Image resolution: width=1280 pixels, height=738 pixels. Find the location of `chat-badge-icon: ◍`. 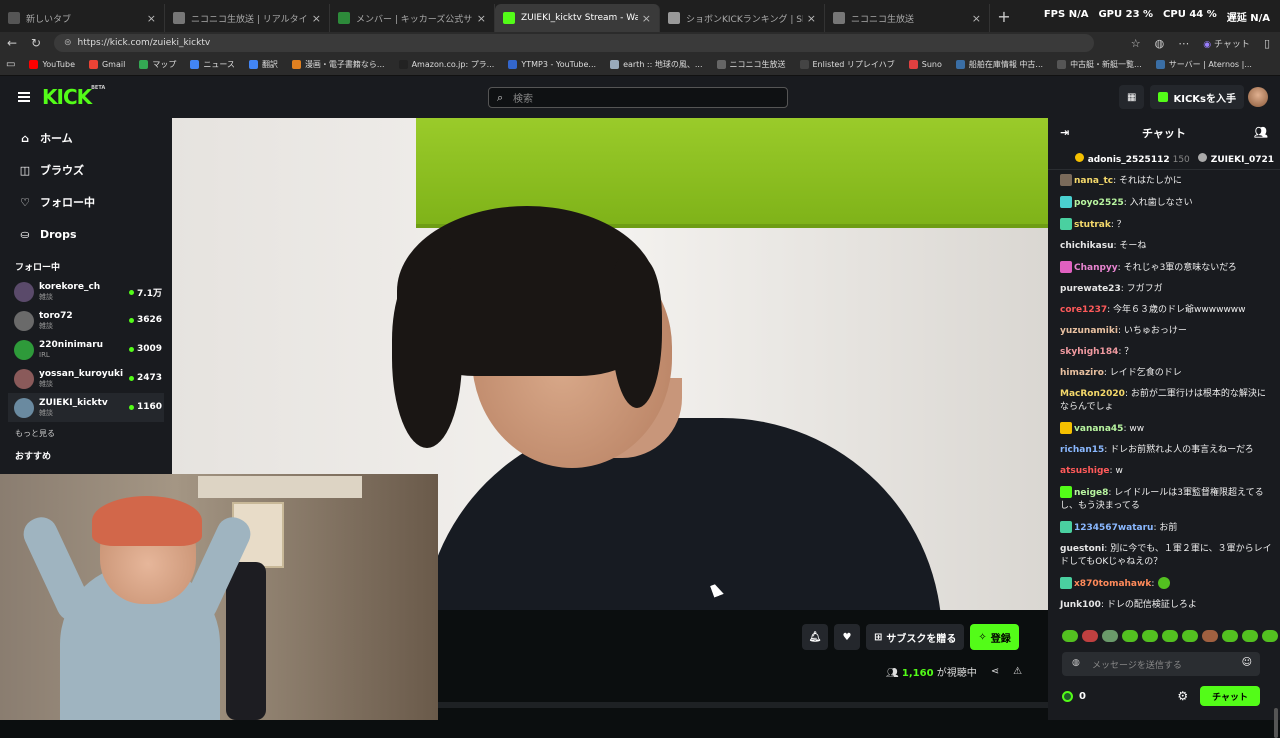

chat-badge-icon: ◍ is located at coordinates (1076, 663).